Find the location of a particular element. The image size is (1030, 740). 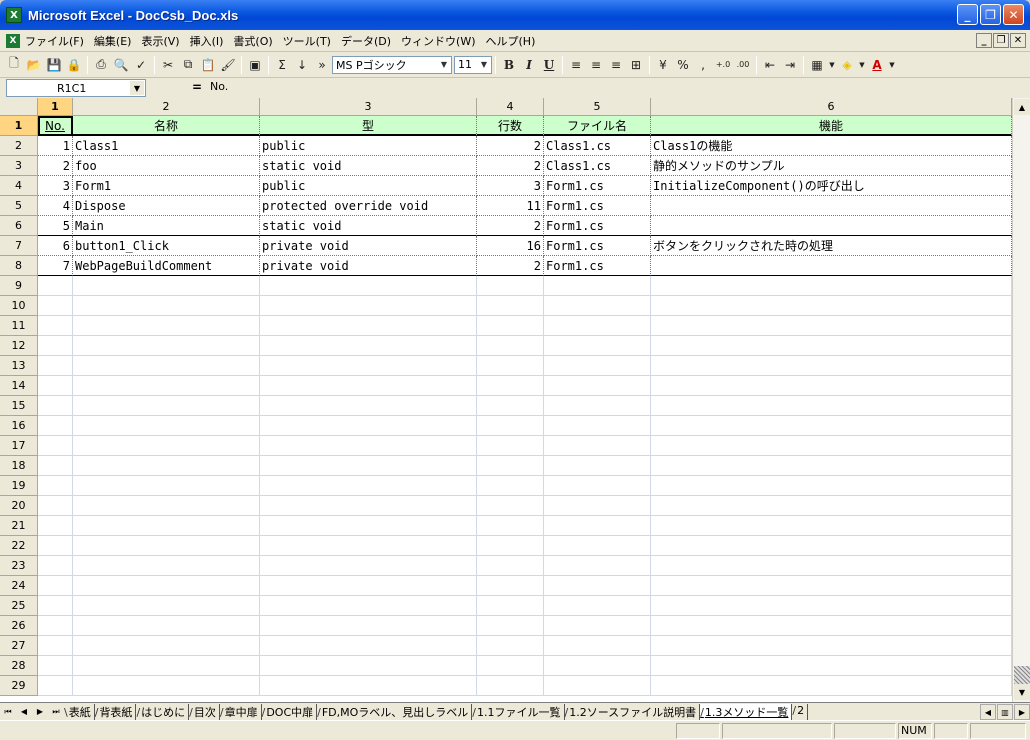

data-cell: Class1.cs is located at coordinates (597, 166).